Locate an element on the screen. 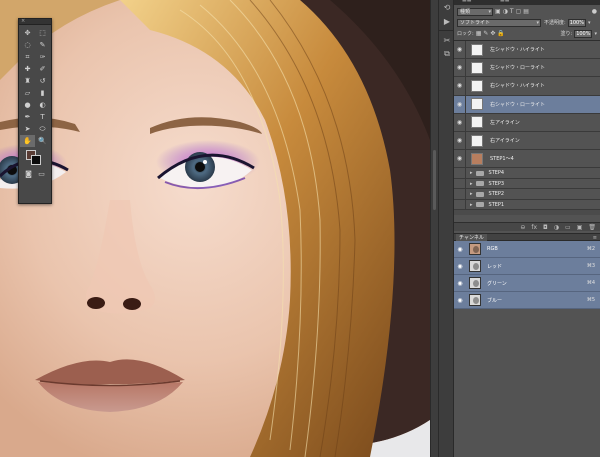  channel-row: ◉ レッド ⌘3 is located at coordinates (527, 266).